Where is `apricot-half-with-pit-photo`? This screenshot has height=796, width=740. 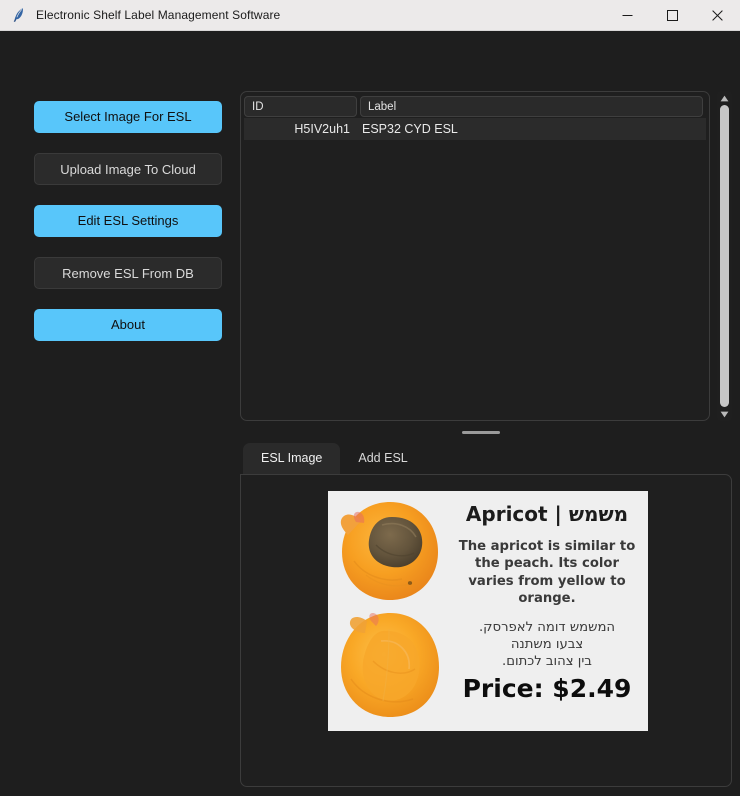
apricot-half-with-pit-photo is located at coordinates (389, 551).